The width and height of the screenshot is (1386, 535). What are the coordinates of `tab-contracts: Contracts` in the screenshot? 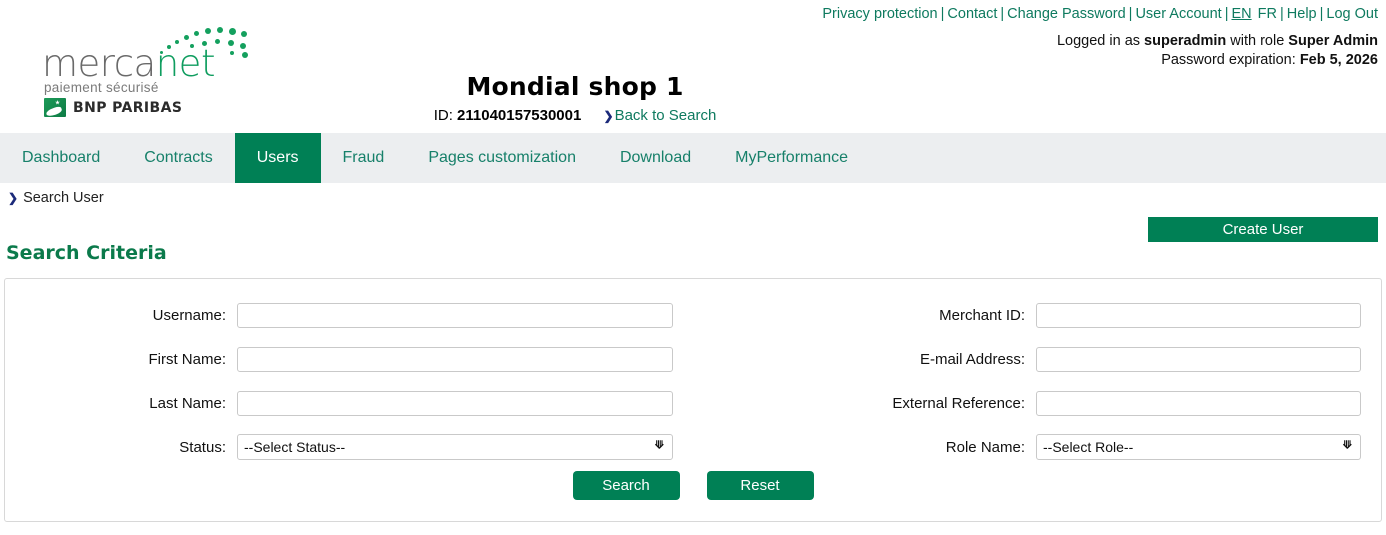 It's located at (178, 158).